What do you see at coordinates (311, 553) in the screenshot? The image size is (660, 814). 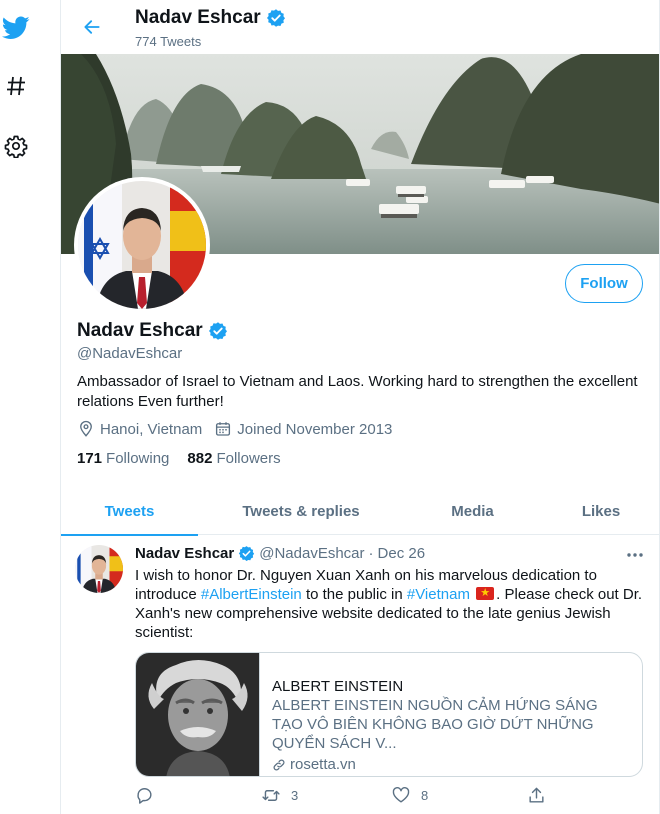 I see `tweet-author-handle: @NadavEshcar` at bounding box center [311, 553].